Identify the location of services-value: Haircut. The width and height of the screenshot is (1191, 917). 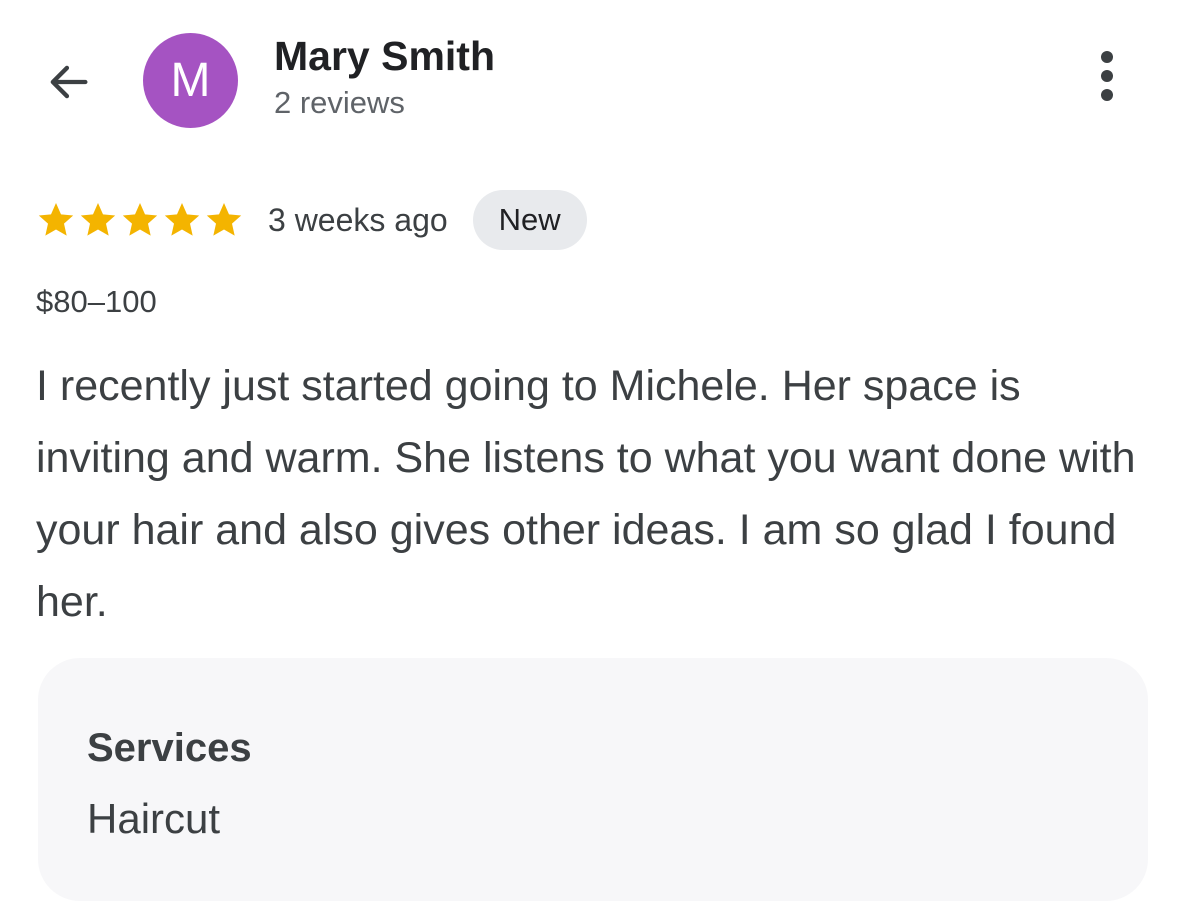
(154, 818).